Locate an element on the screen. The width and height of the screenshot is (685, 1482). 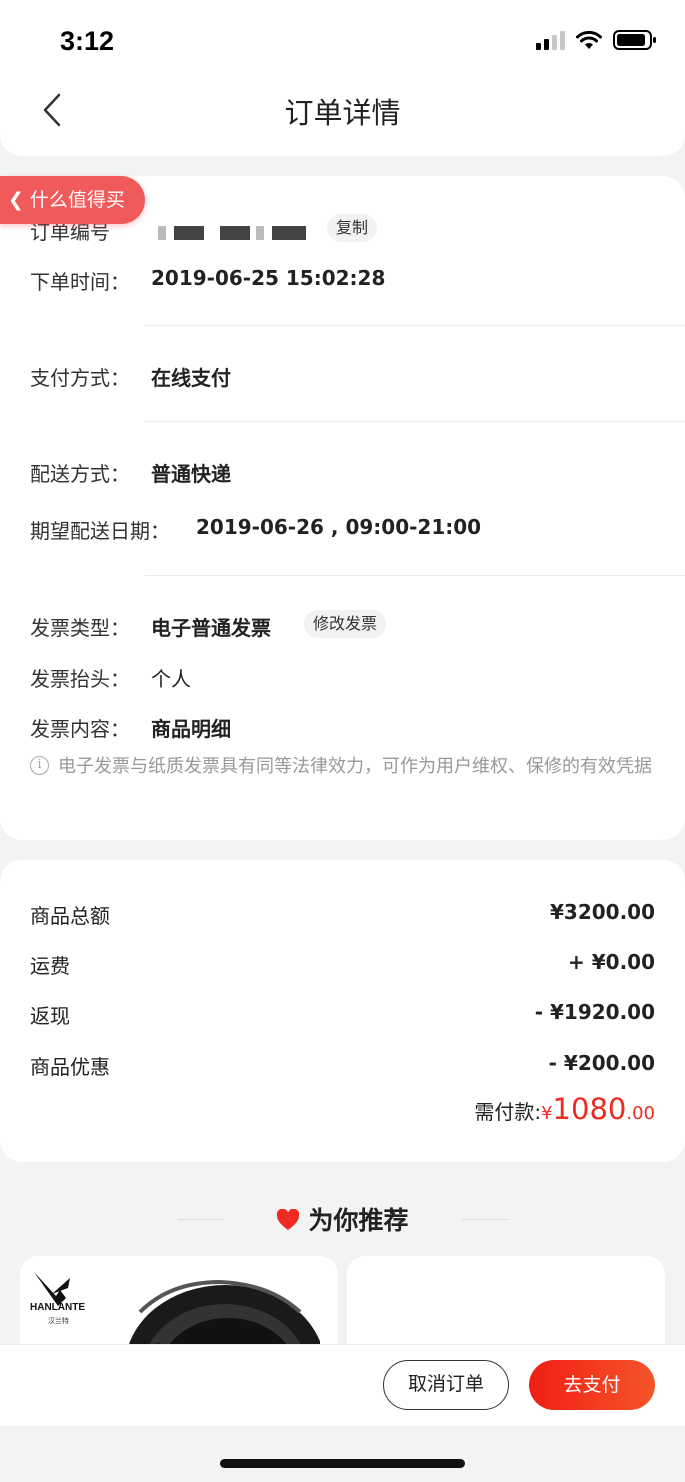
product-card is located at coordinates (506, 1301).